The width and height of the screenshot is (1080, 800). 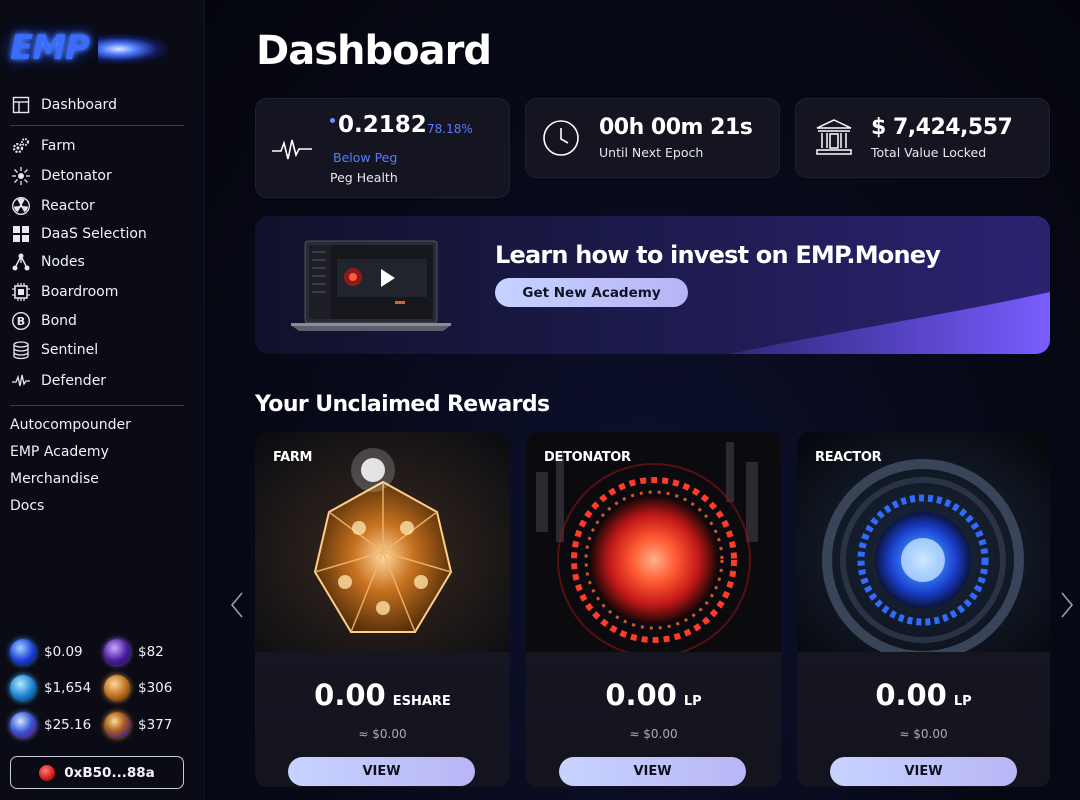 I want to click on sidebar-item-label: Detonator, so click(x=76, y=176).